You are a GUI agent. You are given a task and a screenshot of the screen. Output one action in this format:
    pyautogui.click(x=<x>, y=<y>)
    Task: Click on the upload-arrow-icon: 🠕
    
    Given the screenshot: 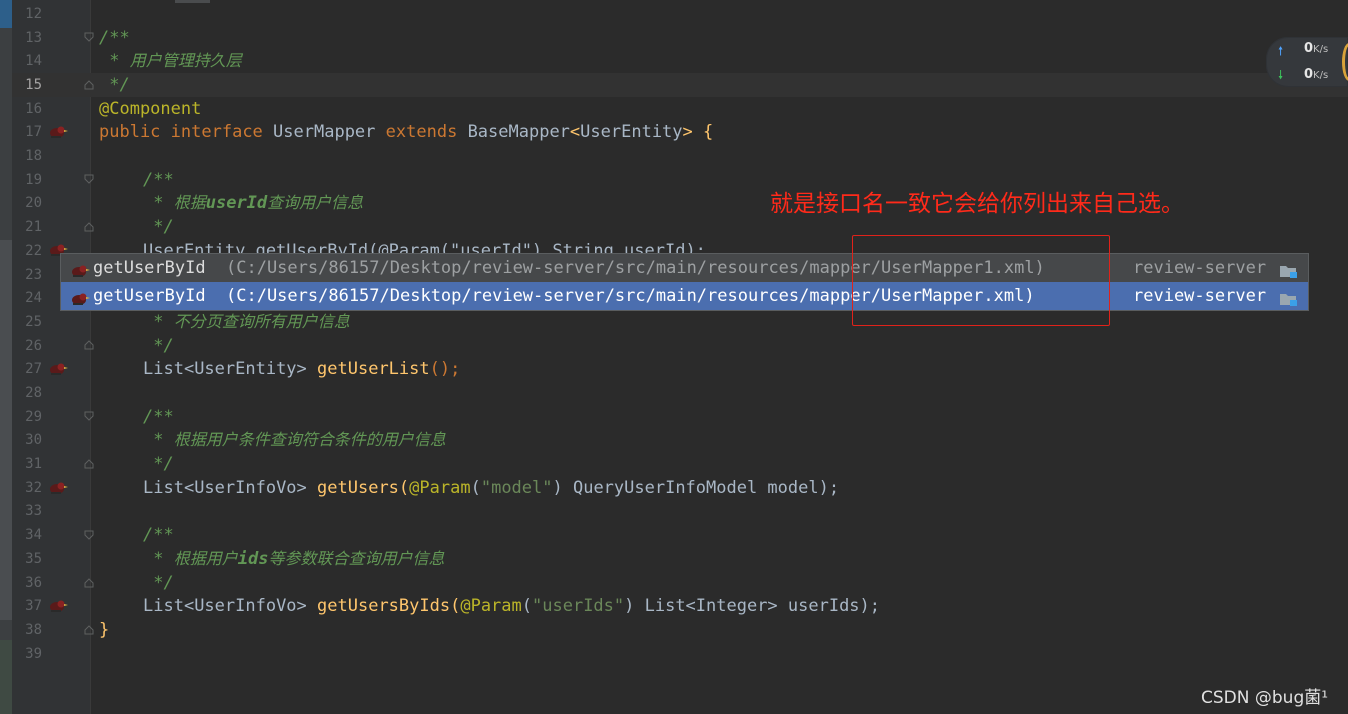 What is the action you would take?
    pyautogui.click(x=1281, y=51)
    